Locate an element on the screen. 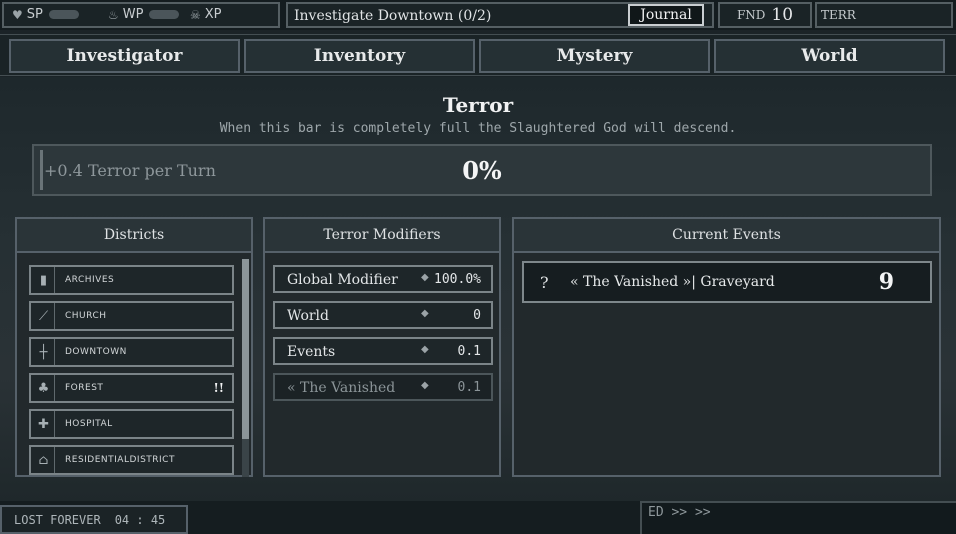 The image size is (956, 534). event-name: « The Vanished »| Graveyard is located at coordinates (672, 282).